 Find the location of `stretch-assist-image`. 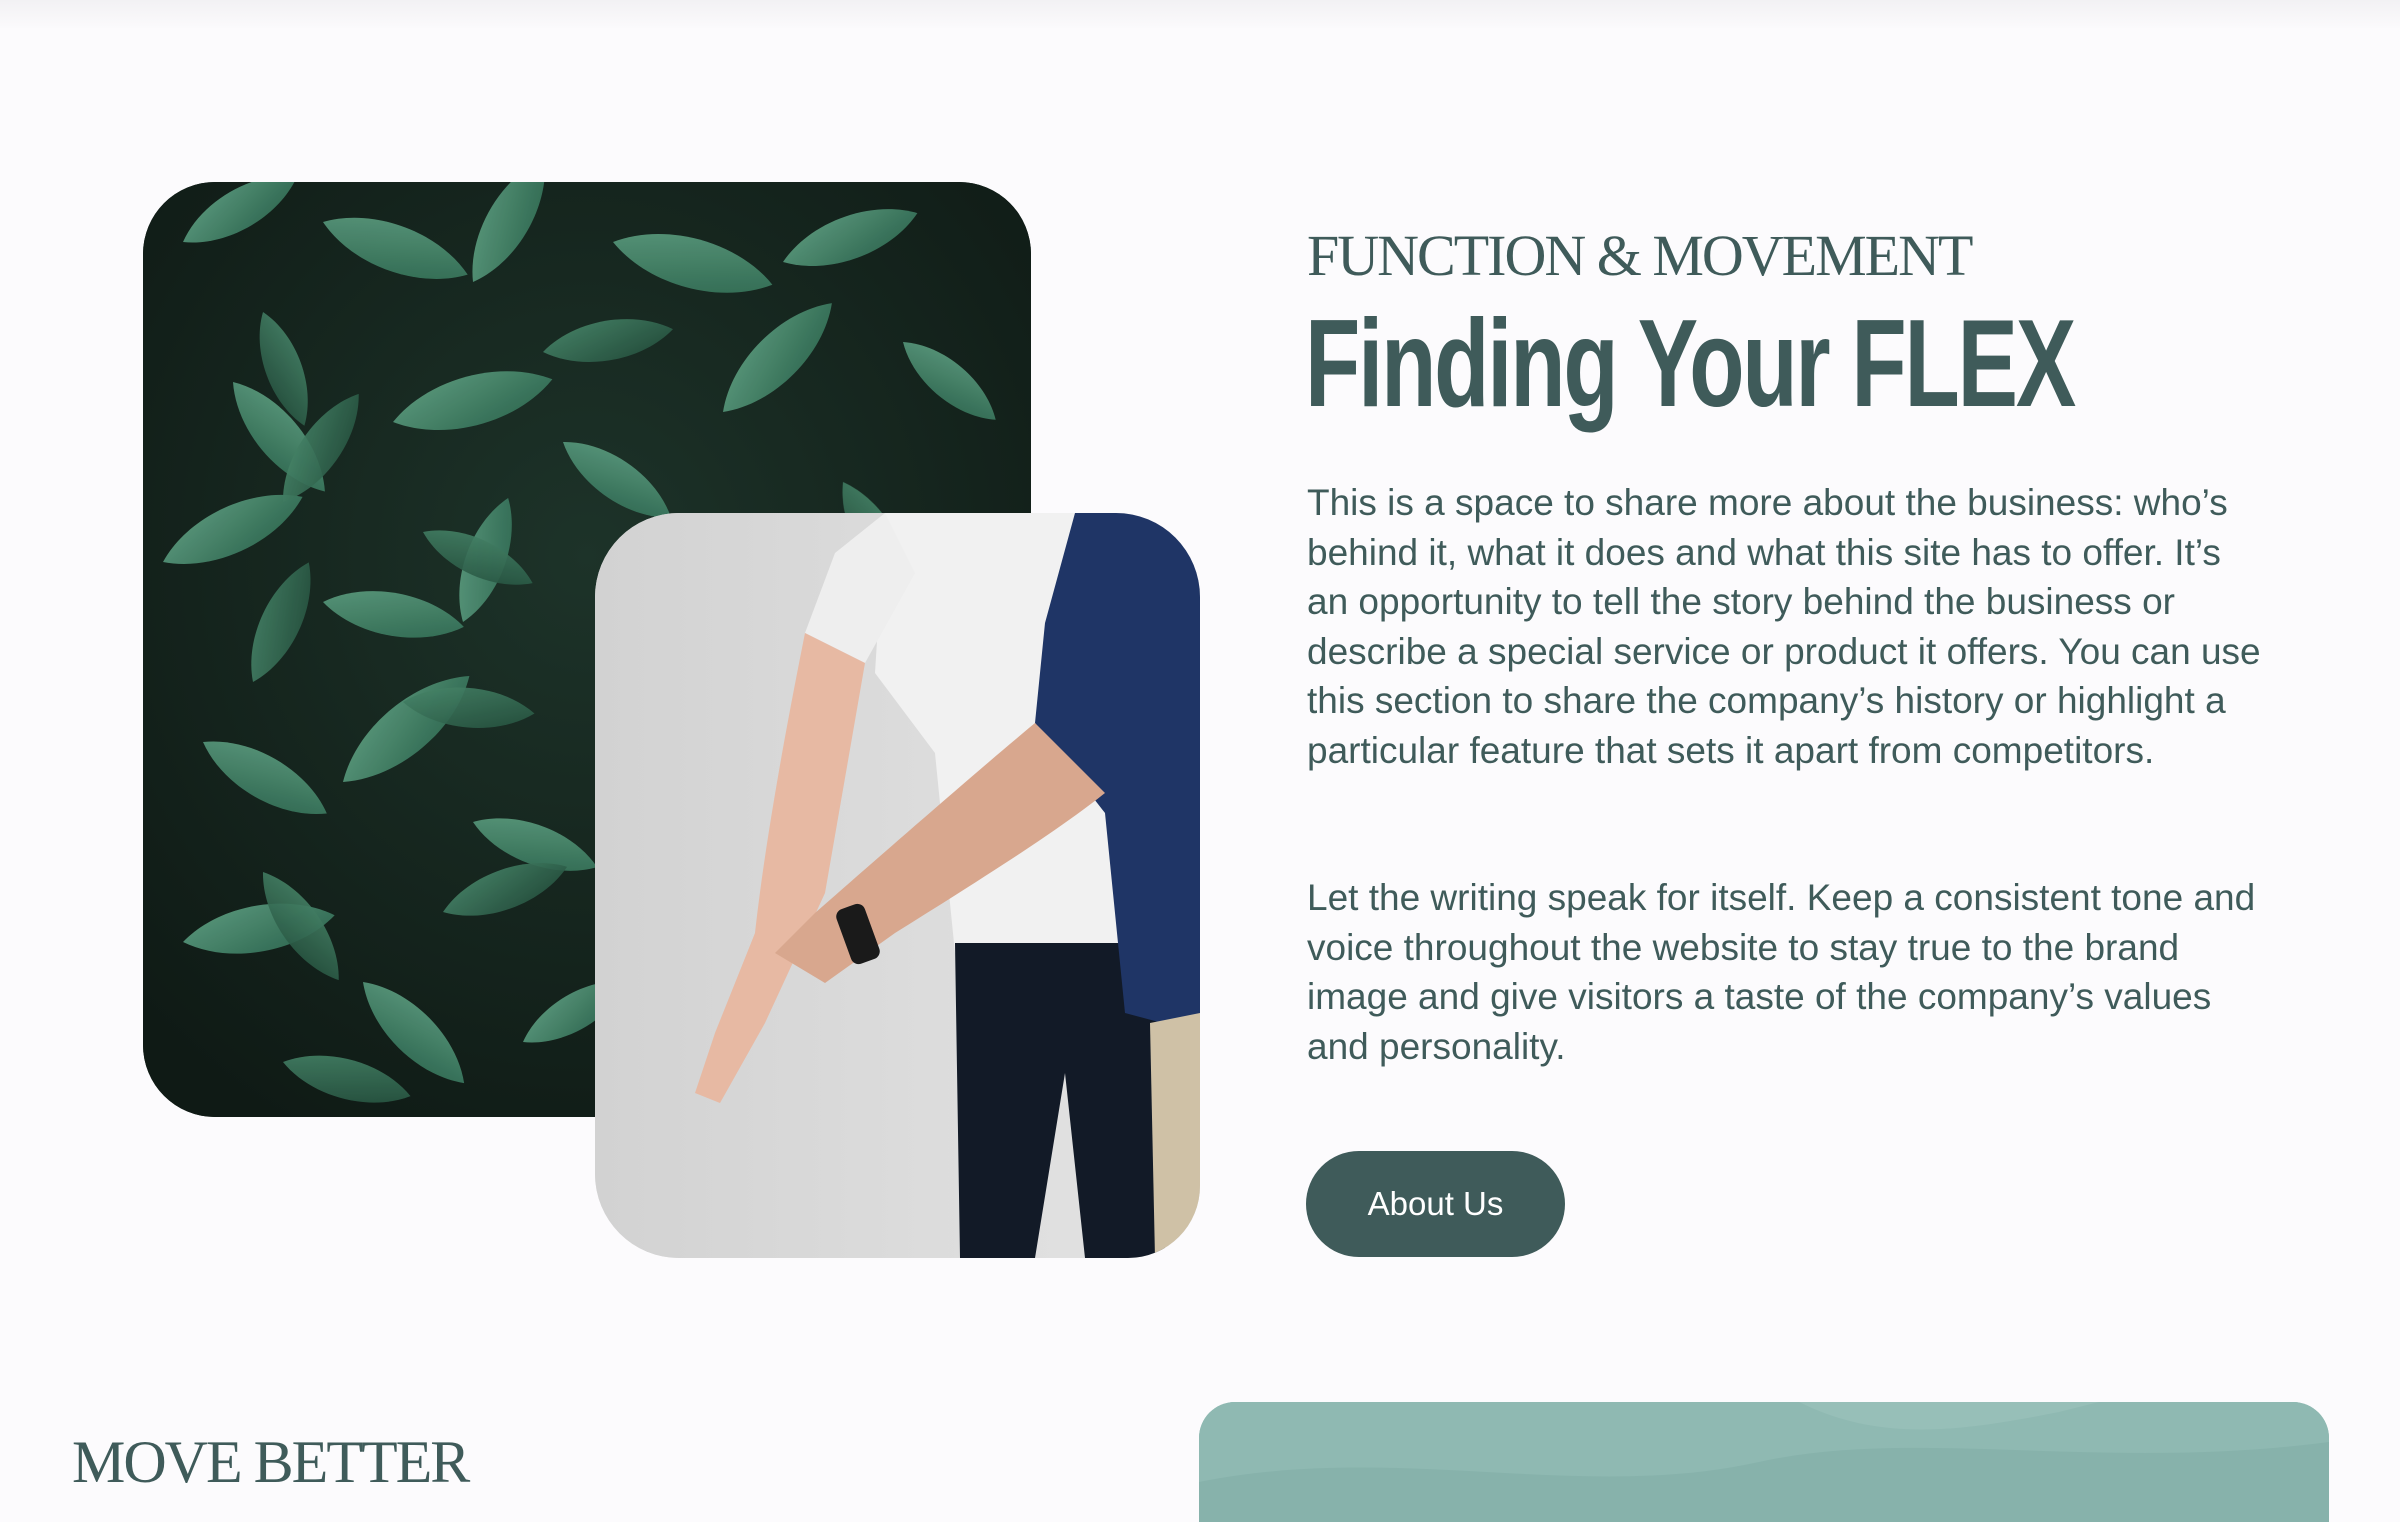

stretch-assist-image is located at coordinates (897, 885).